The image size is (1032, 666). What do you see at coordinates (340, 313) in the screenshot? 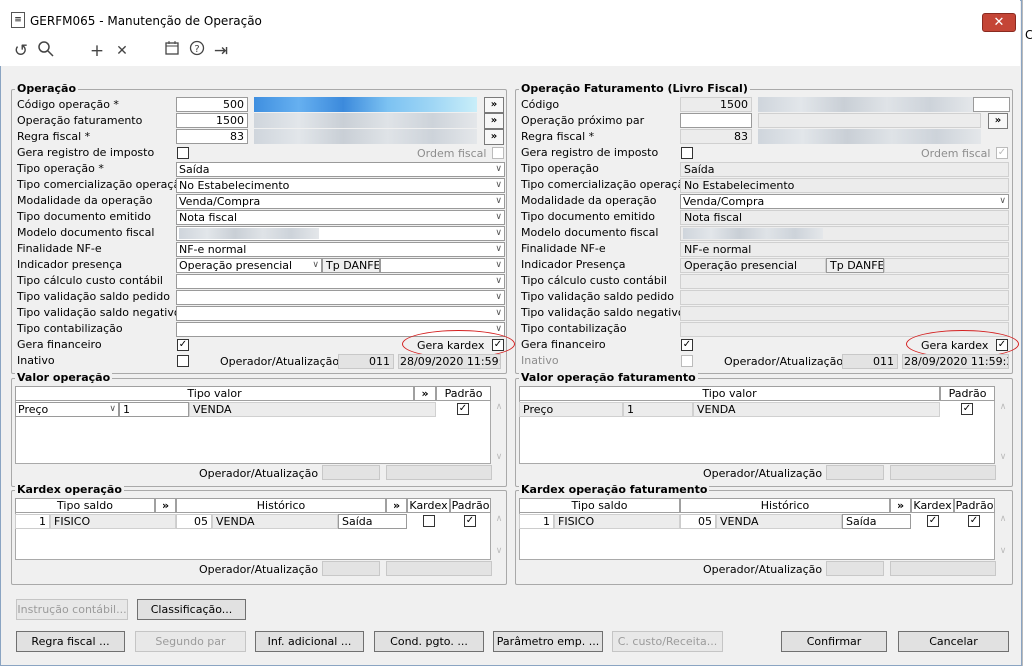
I see `tipo-validacao-saldo-negativo-select: ∨` at bounding box center [340, 313].